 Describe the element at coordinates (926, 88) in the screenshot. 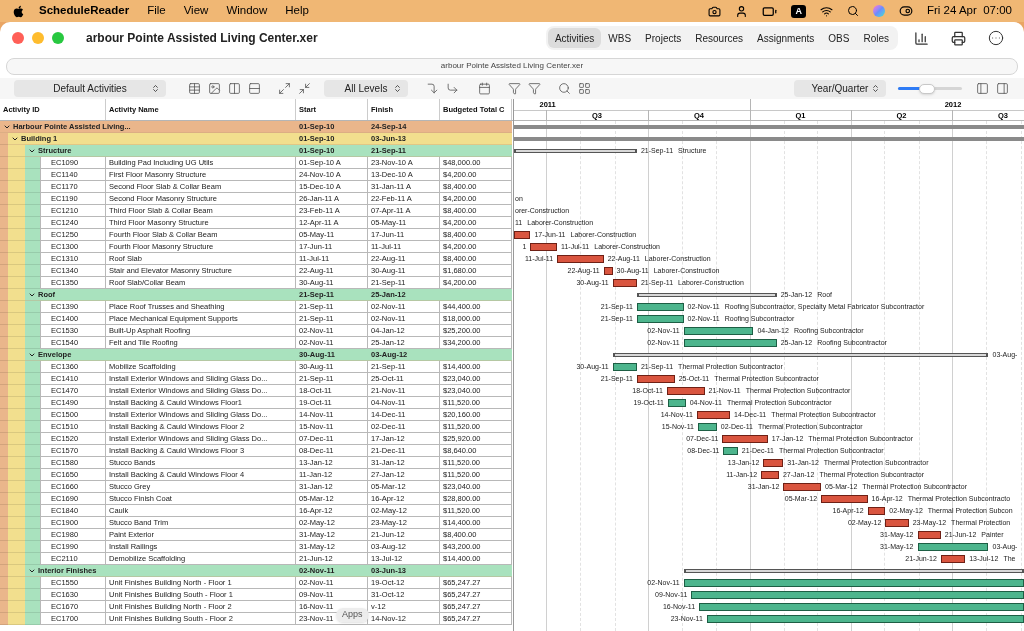

I see `slider-thumb` at that location.